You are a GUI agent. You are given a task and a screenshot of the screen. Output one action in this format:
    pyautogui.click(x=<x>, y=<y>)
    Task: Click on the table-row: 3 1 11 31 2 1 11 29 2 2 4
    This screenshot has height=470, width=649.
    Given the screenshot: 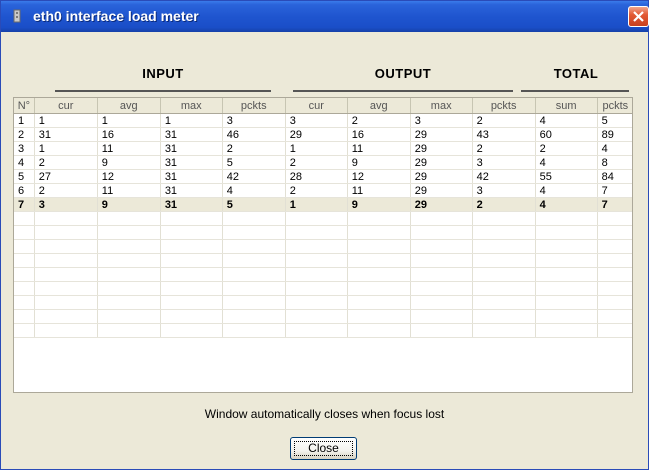 What is the action you would take?
    pyautogui.click(x=323, y=148)
    